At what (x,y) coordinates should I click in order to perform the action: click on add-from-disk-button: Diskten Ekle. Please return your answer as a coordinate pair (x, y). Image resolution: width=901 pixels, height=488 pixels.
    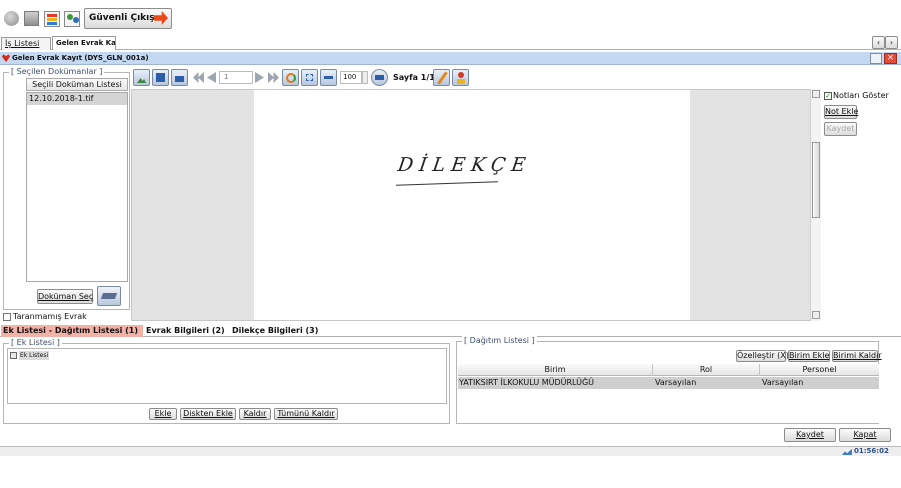
    Looking at the image, I should click on (208, 414).